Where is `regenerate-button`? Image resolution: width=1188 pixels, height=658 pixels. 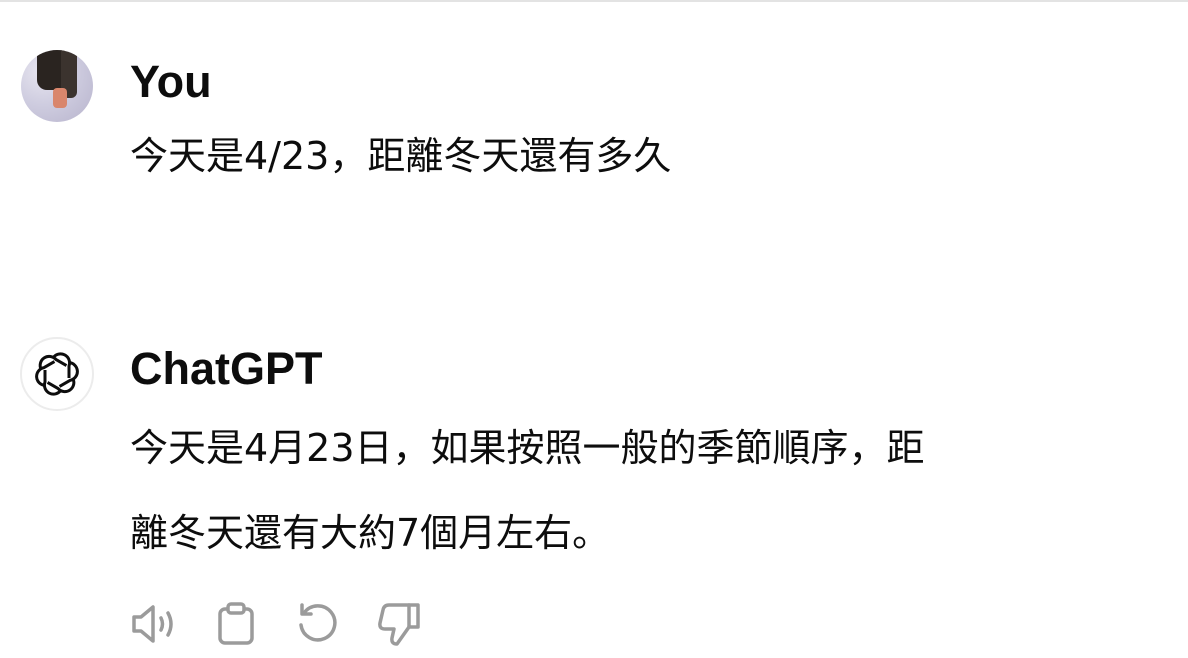 regenerate-button is located at coordinates (318, 624).